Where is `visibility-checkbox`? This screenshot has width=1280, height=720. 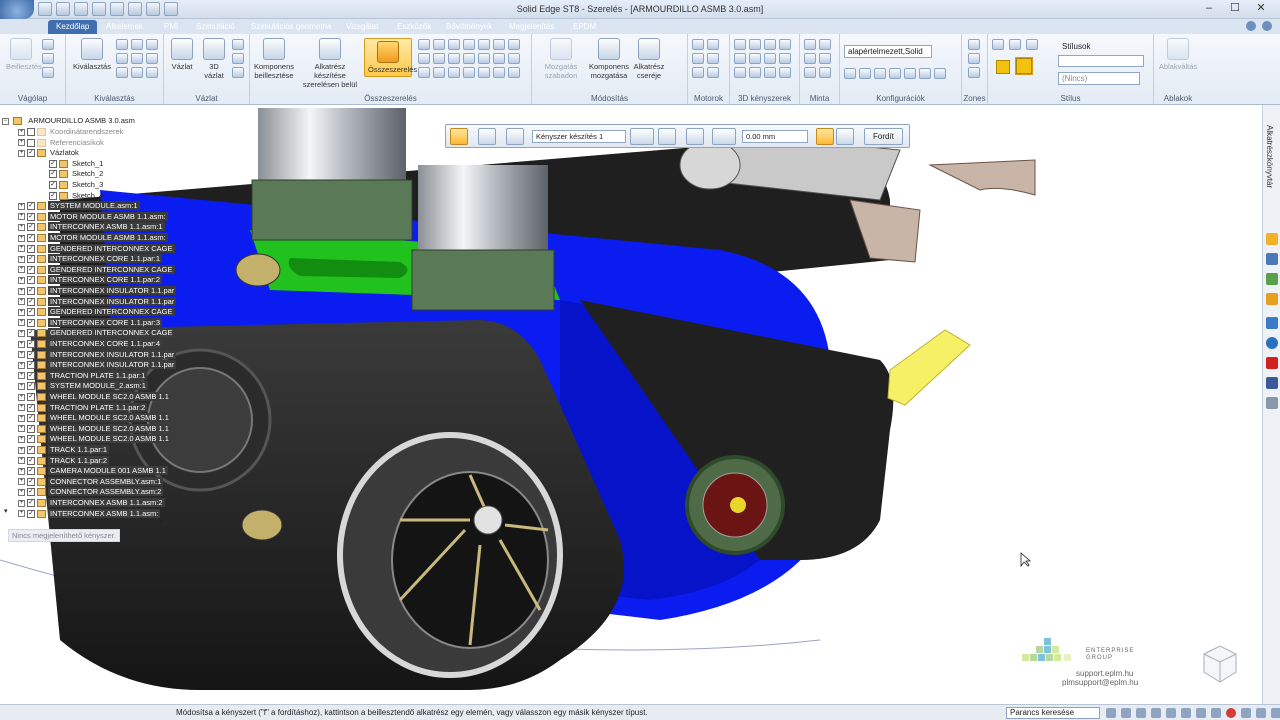 visibility-checkbox is located at coordinates (31, 132).